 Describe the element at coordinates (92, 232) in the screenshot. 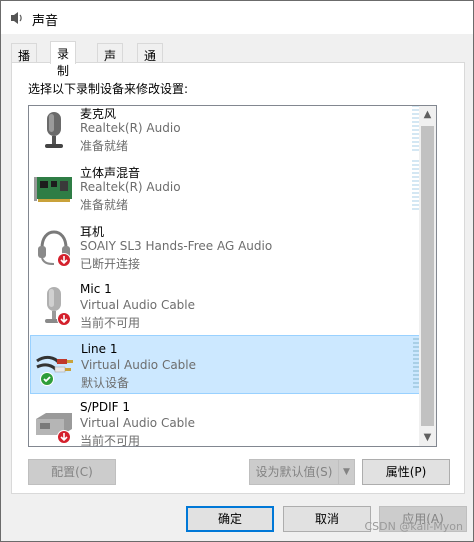

I see `device-name: 耳机` at that location.